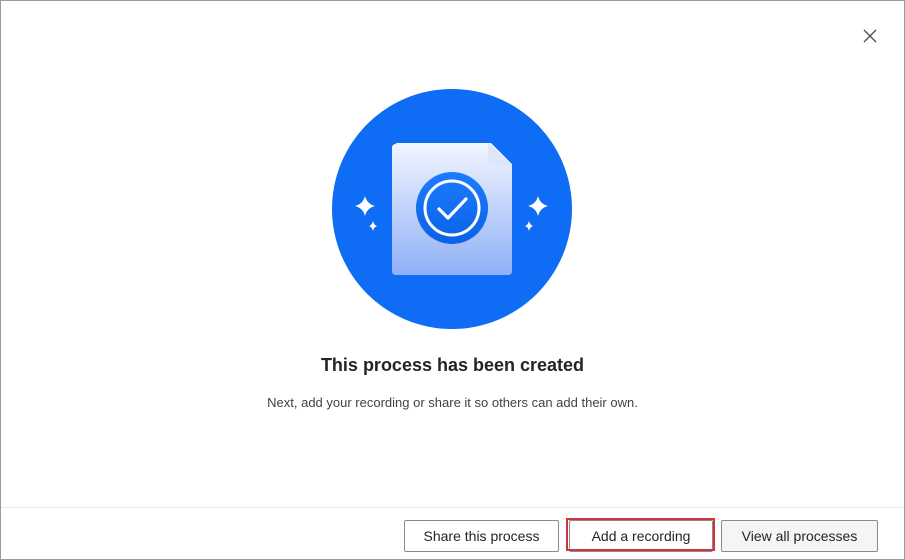  Describe the element at coordinates (799, 536) in the screenshot. I see `view-all-processes-button: View all processes` at that location.